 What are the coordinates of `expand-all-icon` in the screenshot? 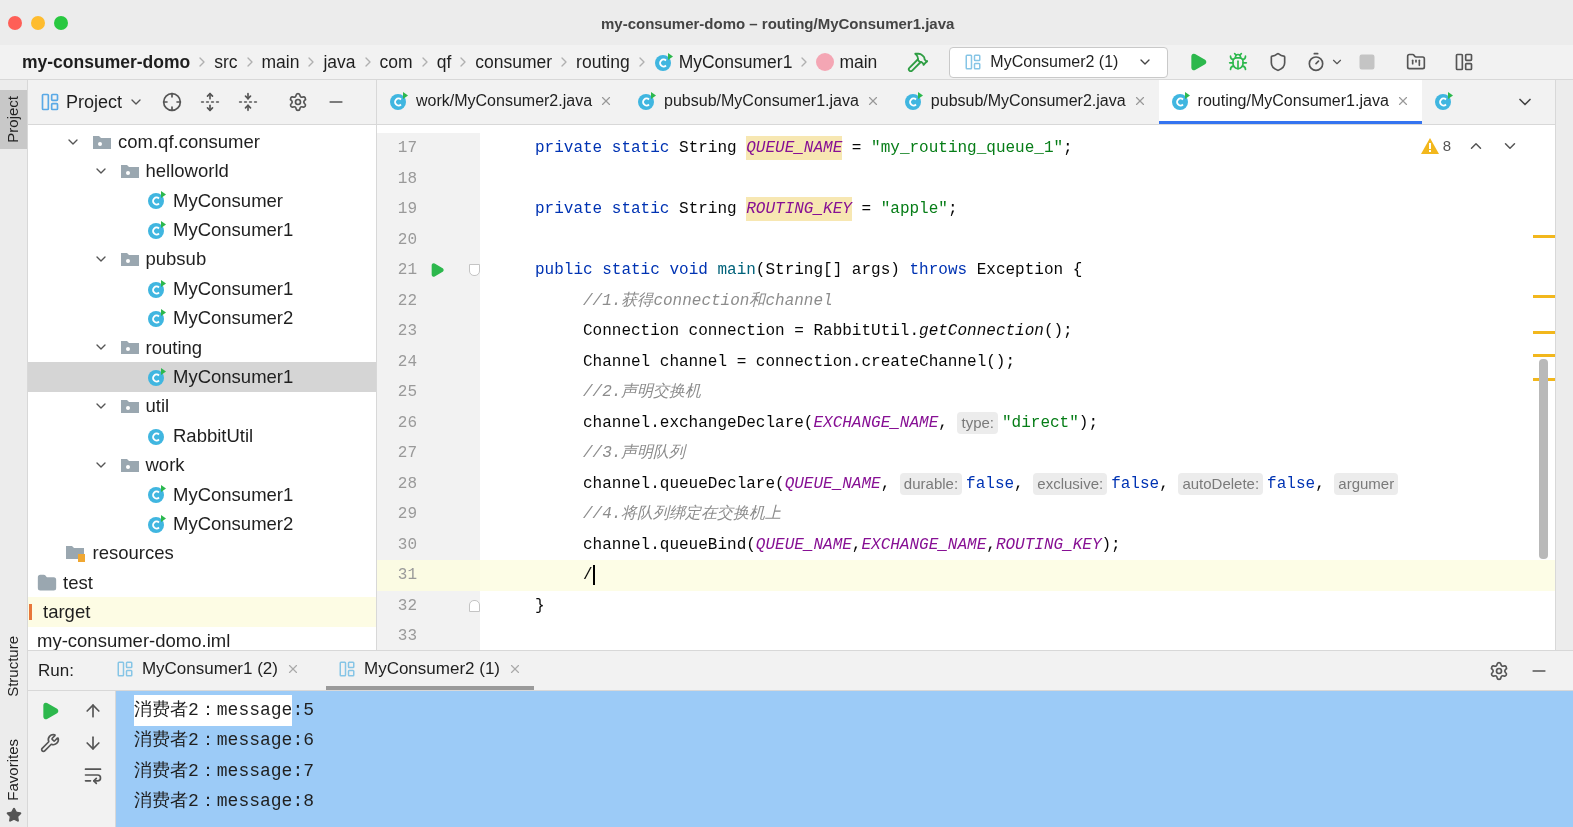 It's located at (210, 102).